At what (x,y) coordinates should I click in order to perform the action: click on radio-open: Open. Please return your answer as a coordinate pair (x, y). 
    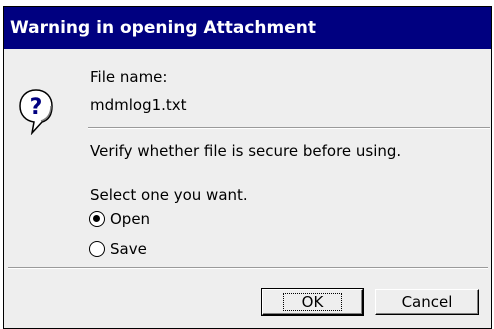
    Looking at the image, I should click on (119, 219).